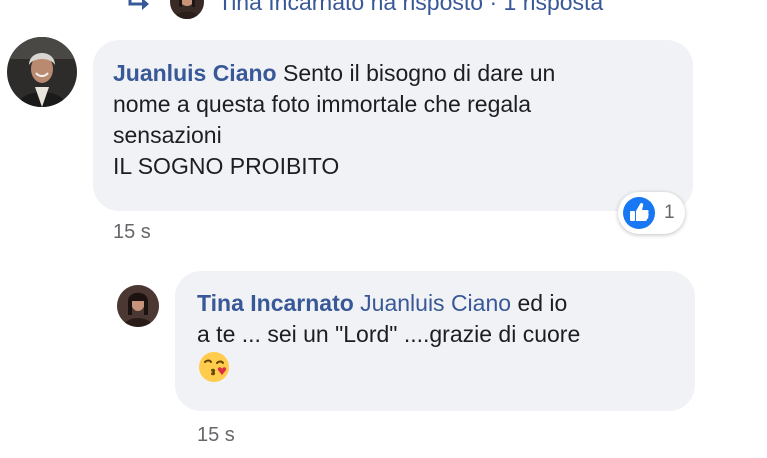 The height and width of the screenshot is (458, 767). Describe the element at coordinates (216, 435) in the screenshot. I see `reply-timestamp: 15 s` at that location.